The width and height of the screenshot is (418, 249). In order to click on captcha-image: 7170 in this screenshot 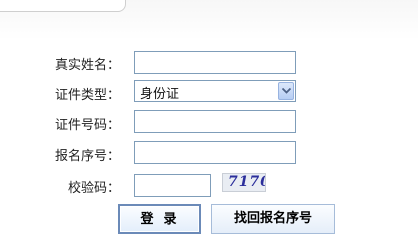, I will do `click(244, 182)`.